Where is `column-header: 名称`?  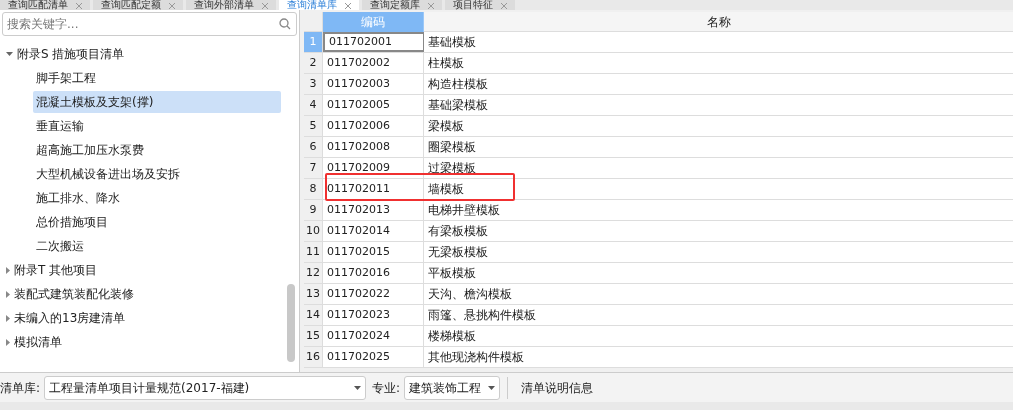 column-header: 名称 is located at coordinates (718, 22).